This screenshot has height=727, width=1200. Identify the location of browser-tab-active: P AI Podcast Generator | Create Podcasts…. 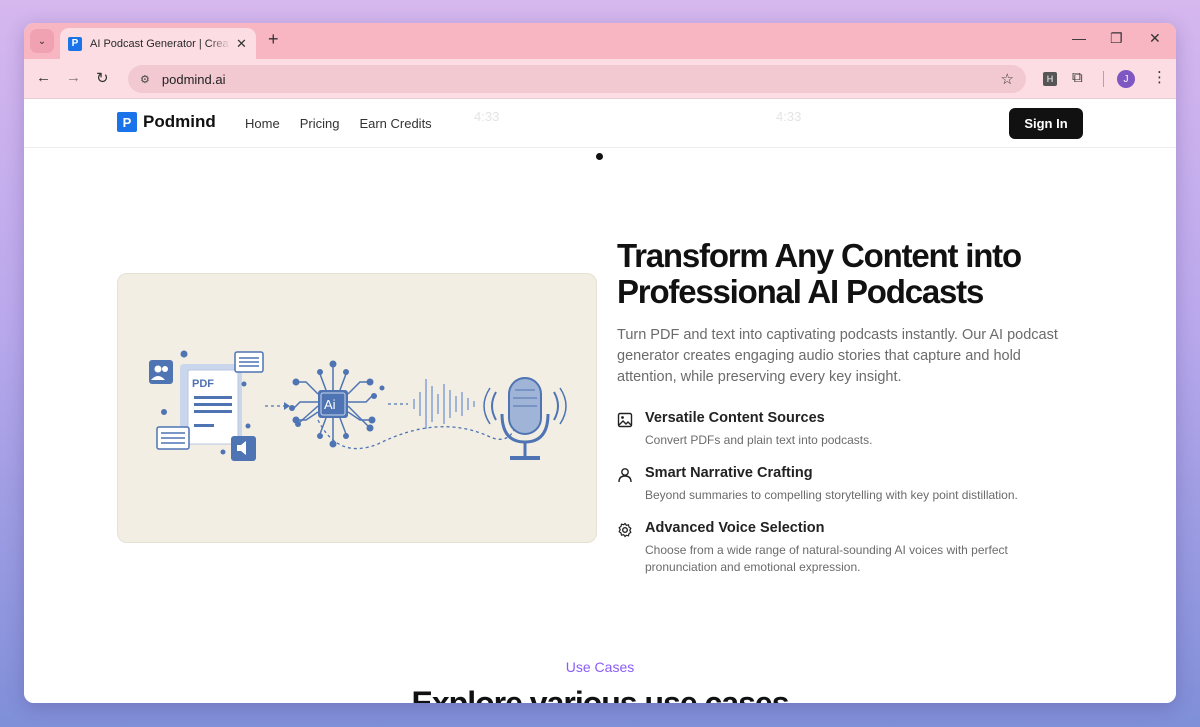
(158, 43).